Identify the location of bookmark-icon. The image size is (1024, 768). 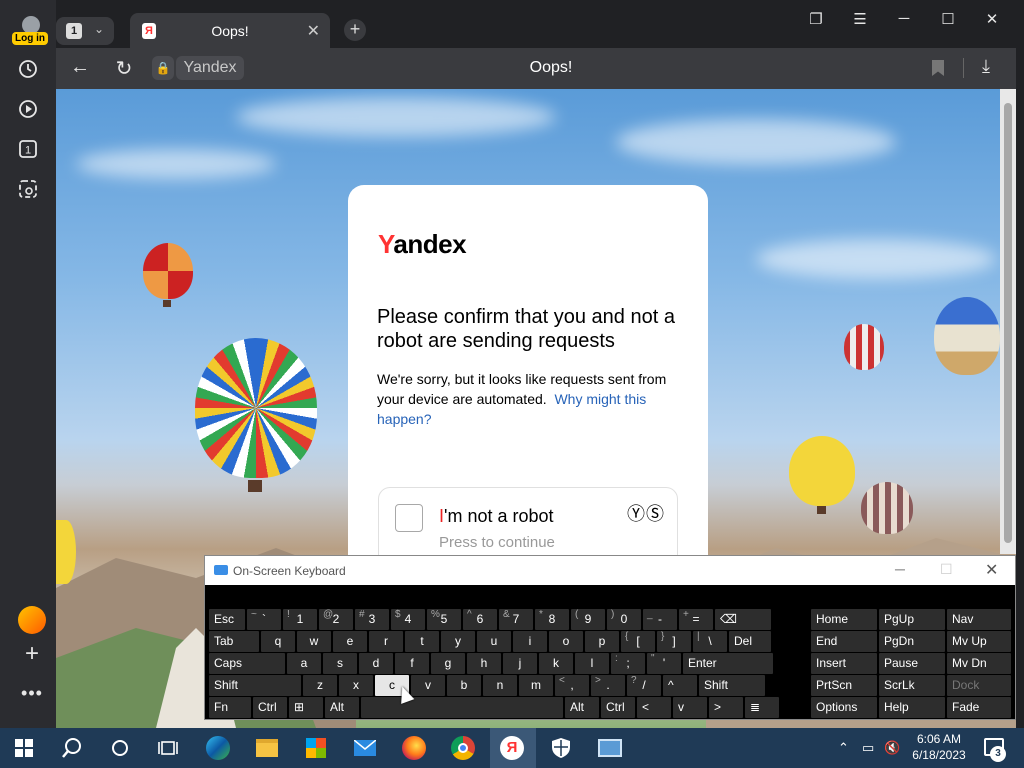
(938, 68).